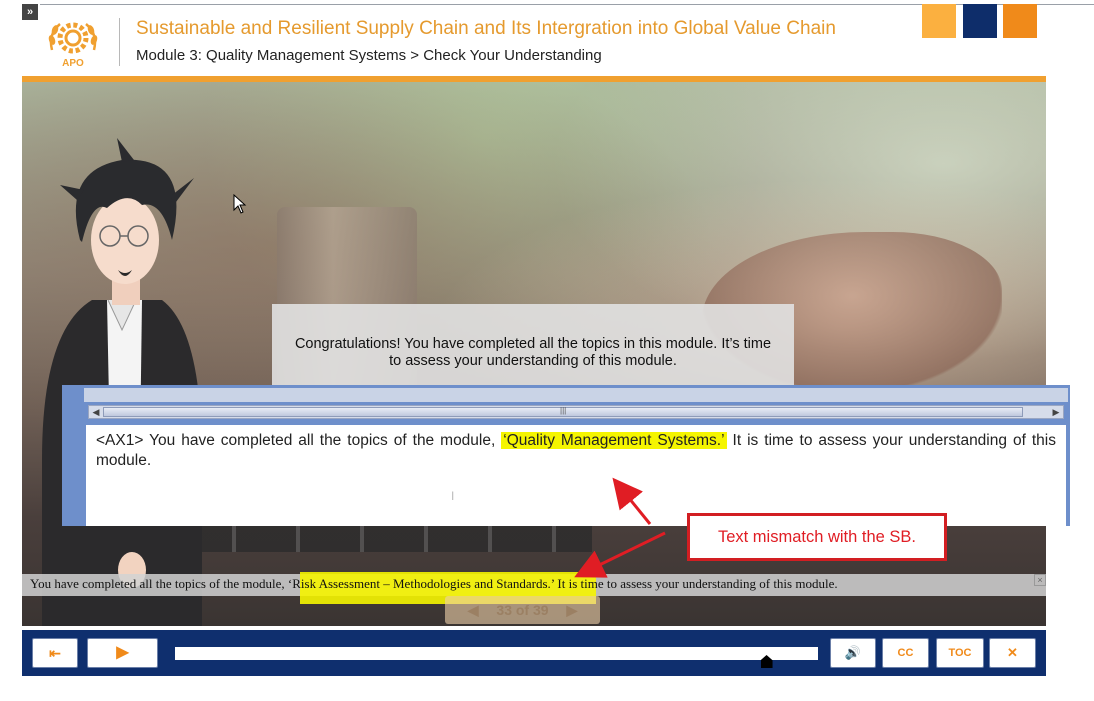 This screenshot has width=1094, height=701. What do you see at coordinates (905, 653) in the screenshot?
I see `closed-captions-button: CC` at bounding box center [905, 653].